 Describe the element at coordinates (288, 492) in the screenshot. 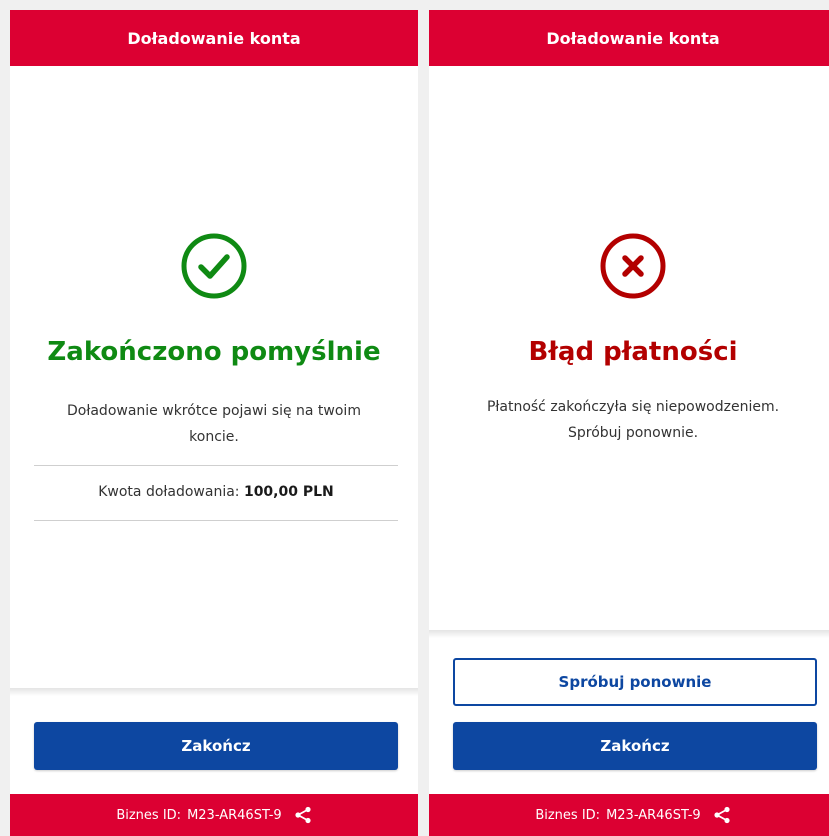

I see `amount-value: 100,00 PLN` at that location.